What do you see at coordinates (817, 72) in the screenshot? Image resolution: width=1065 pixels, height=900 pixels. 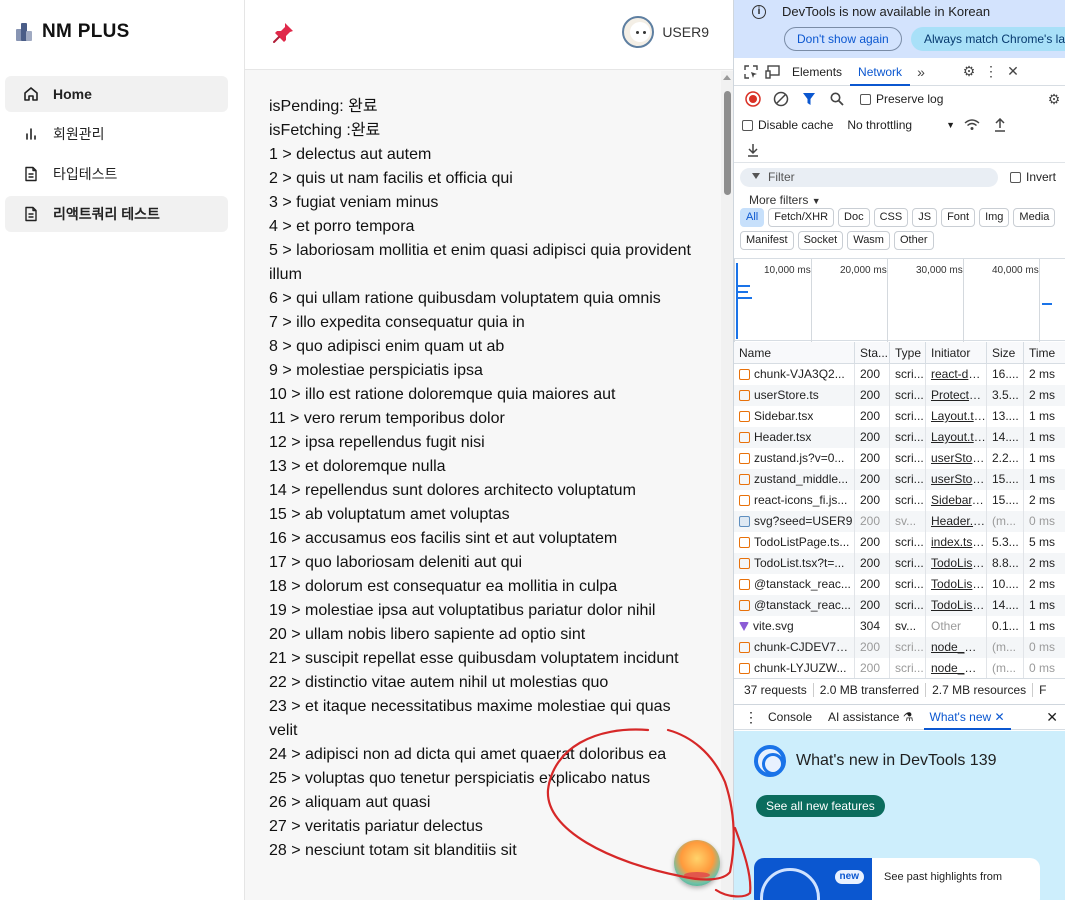 I see `tab-elements: Elements` at bounding box center [817, 72].